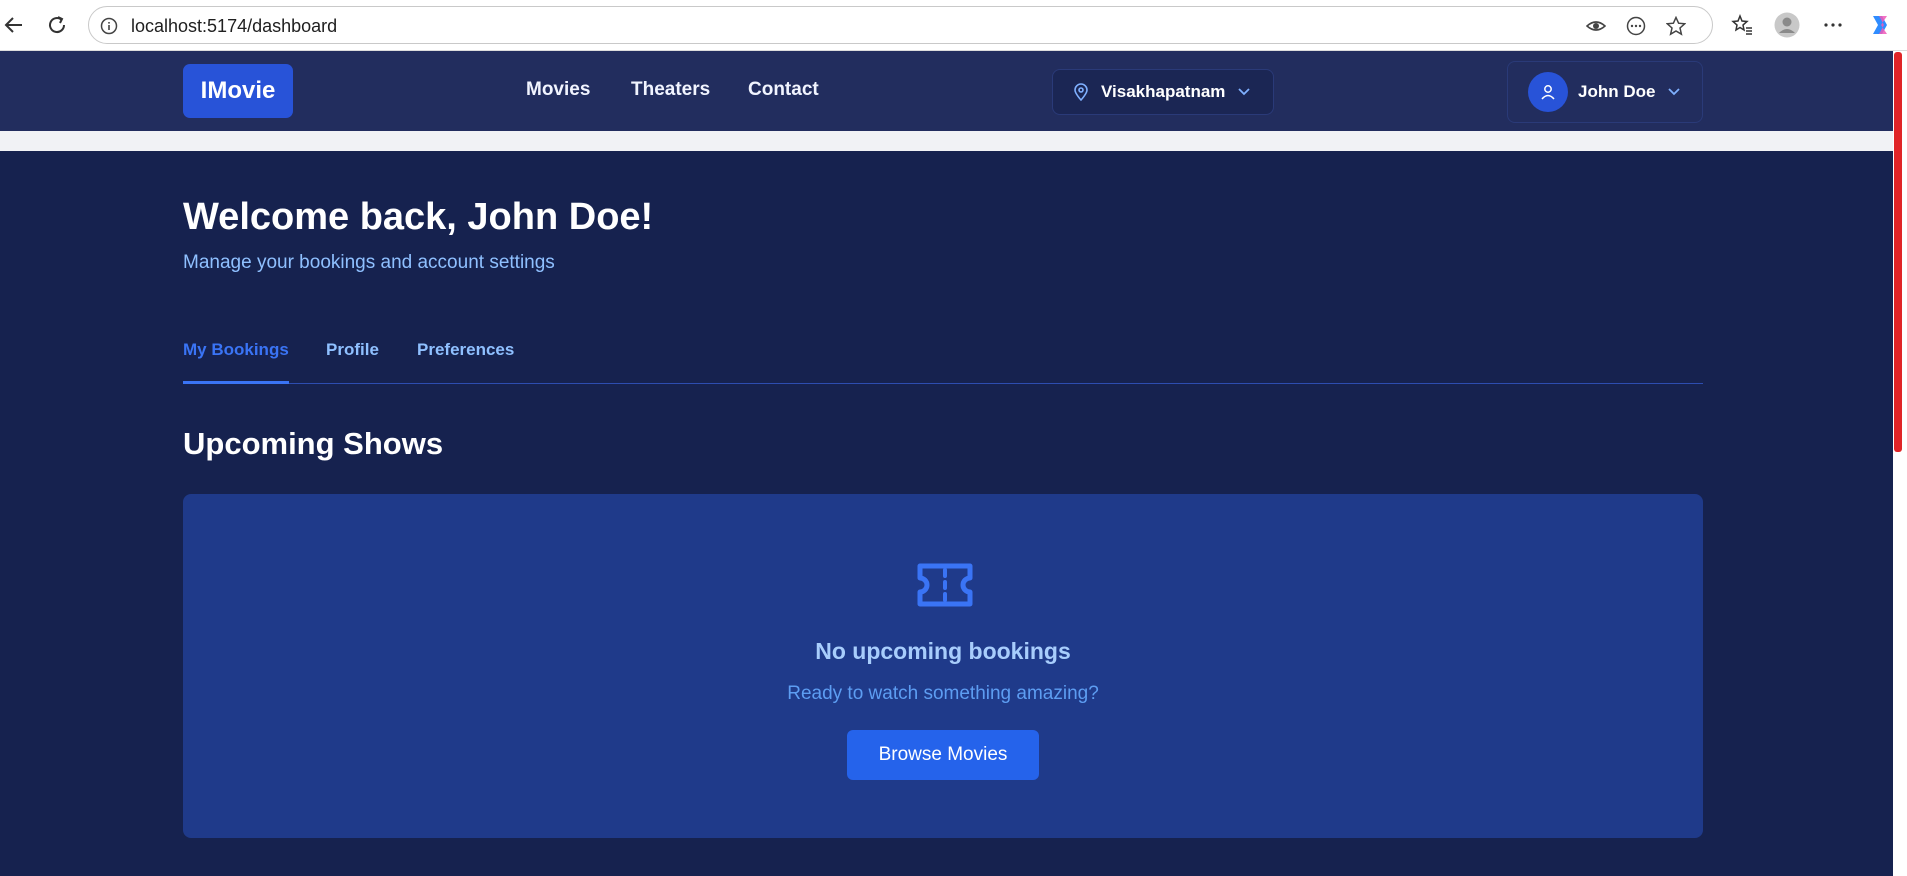 This screenshot has width=1907, height=876. Describe the element at coordinates (236, 358) in the screenshot. I see `tab-my-bookings: My Bookings` at that location.